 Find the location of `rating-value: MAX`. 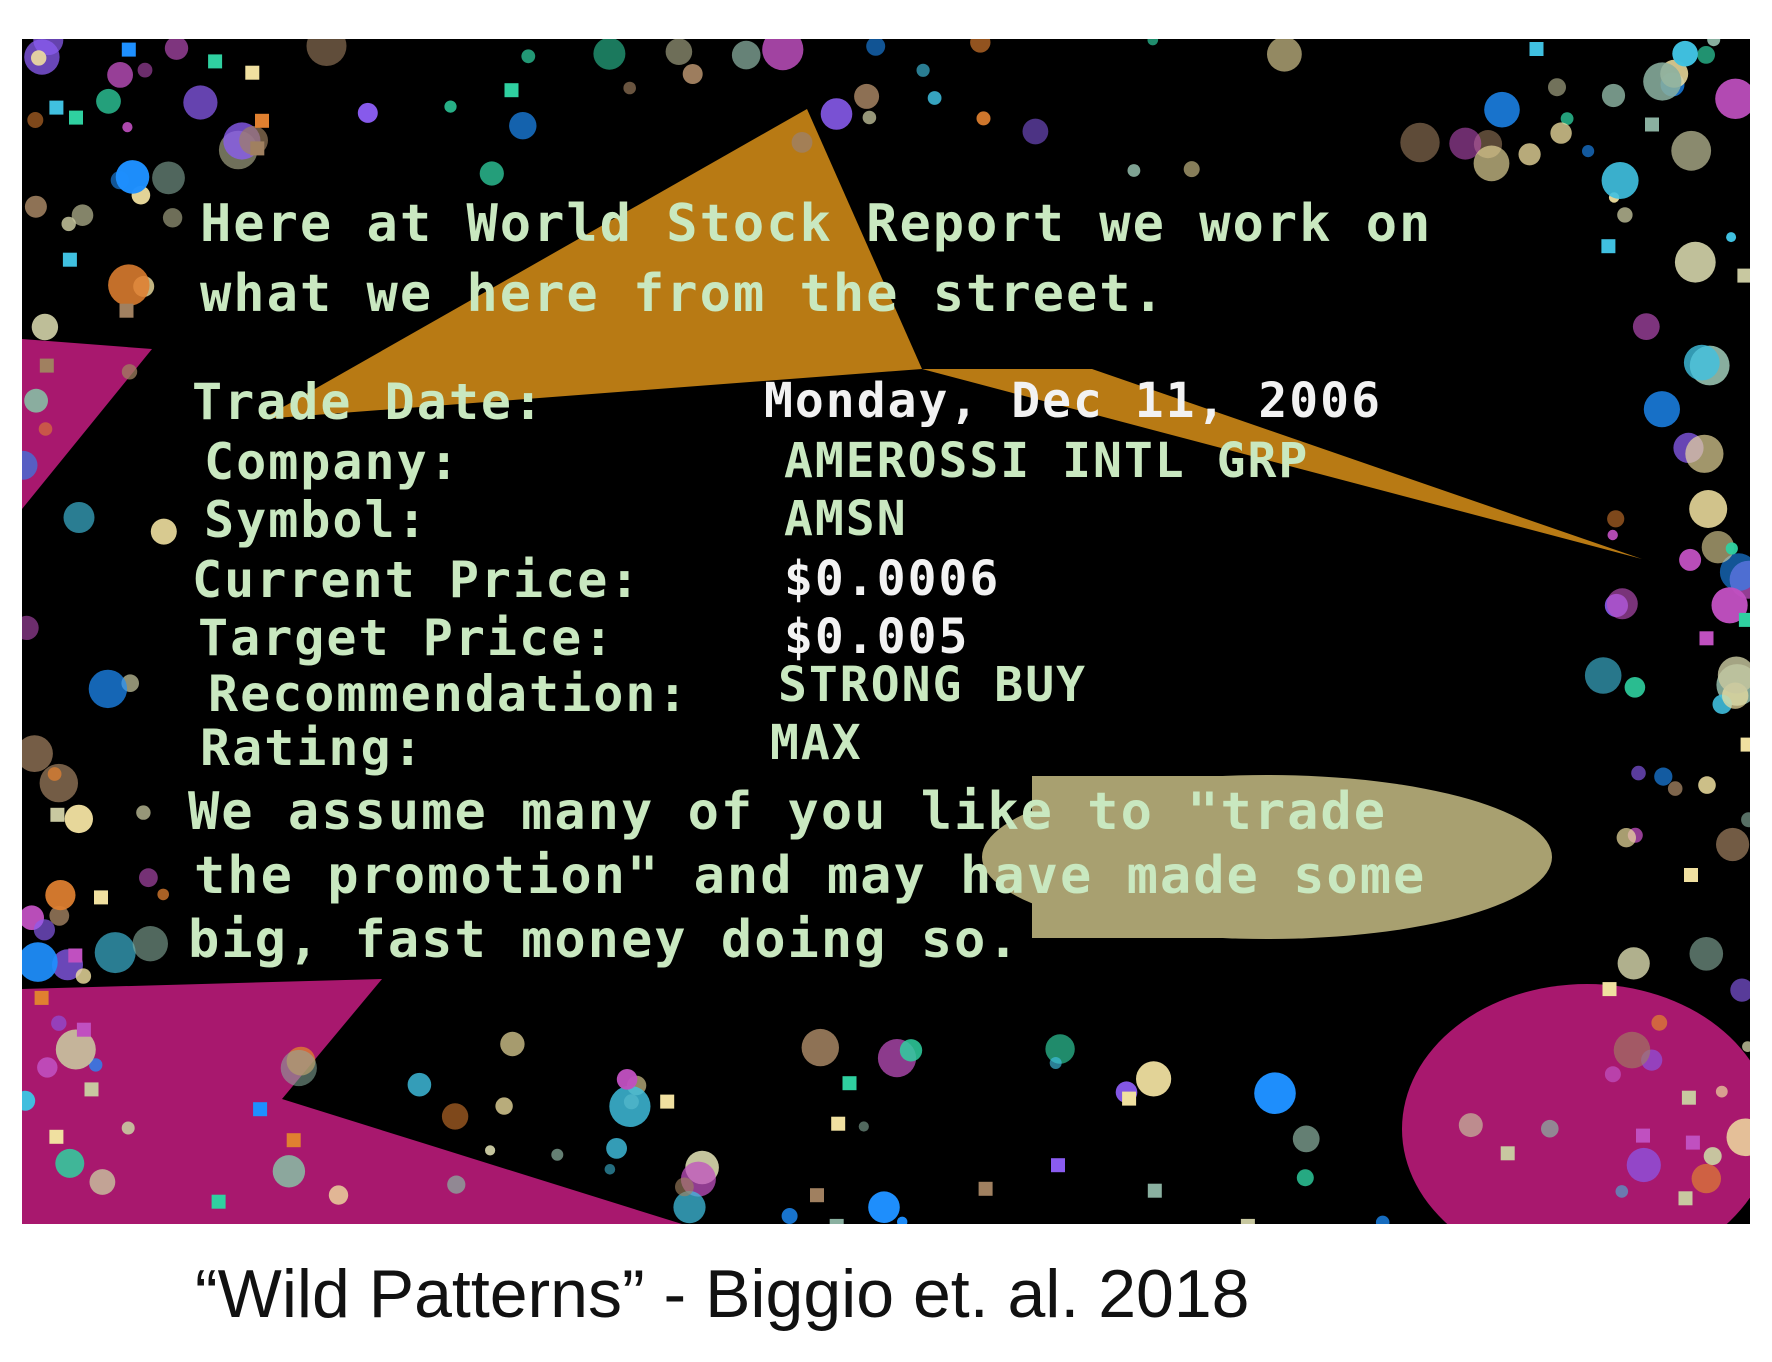

rating-value: MAX is located at coordinates (816, 743).